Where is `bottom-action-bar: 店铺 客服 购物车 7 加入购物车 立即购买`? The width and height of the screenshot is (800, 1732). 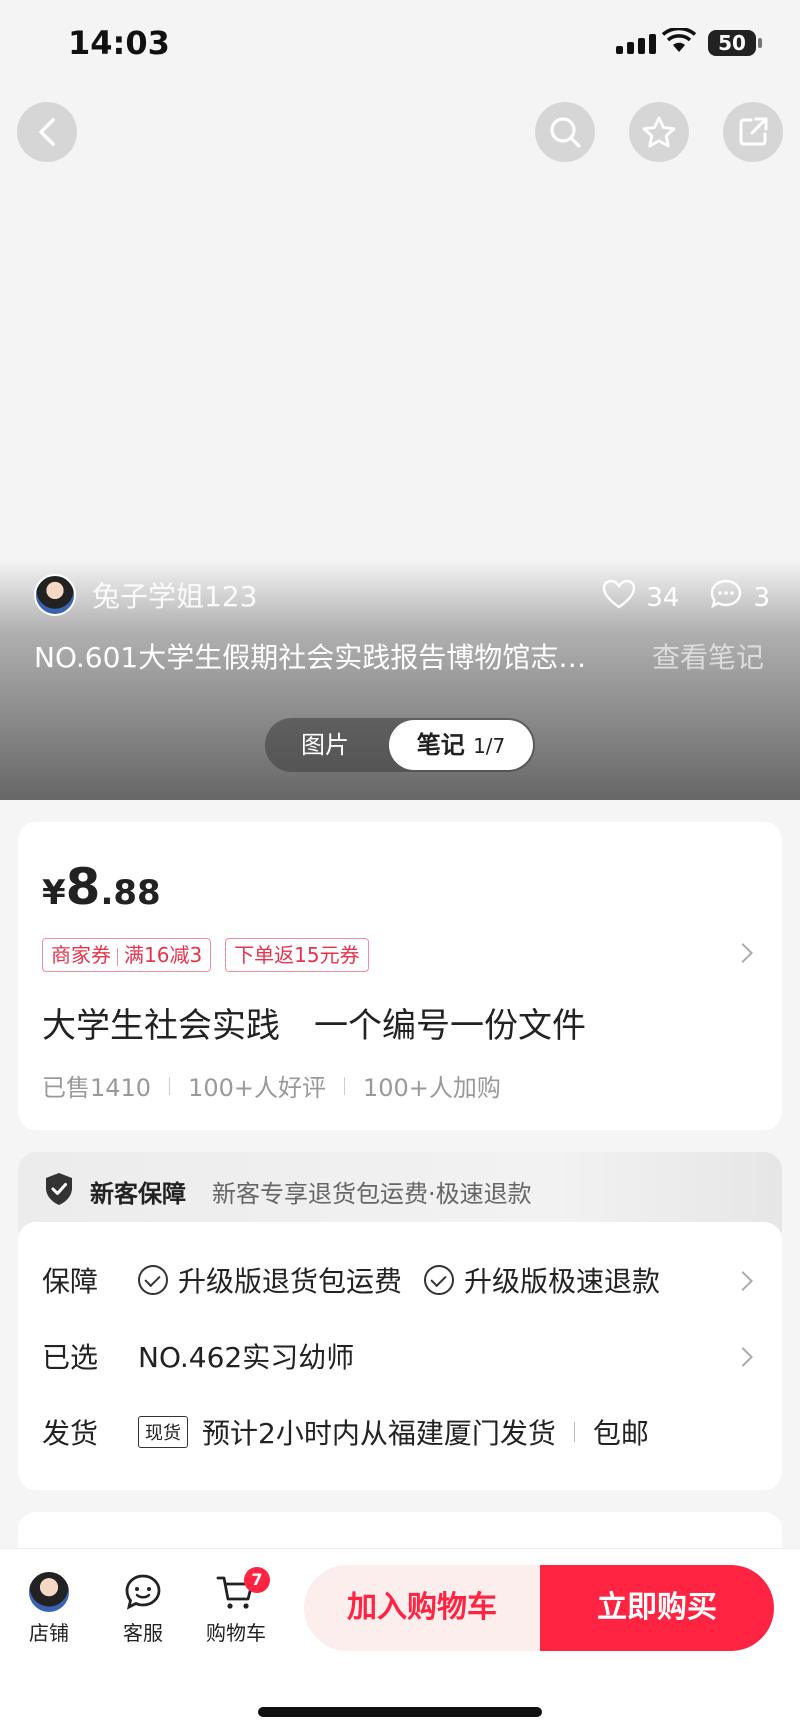 bottom-action-bar: 店铺 客服 购物车 7 加入购物车 立即购买 is located at coordinates (400, 1640).